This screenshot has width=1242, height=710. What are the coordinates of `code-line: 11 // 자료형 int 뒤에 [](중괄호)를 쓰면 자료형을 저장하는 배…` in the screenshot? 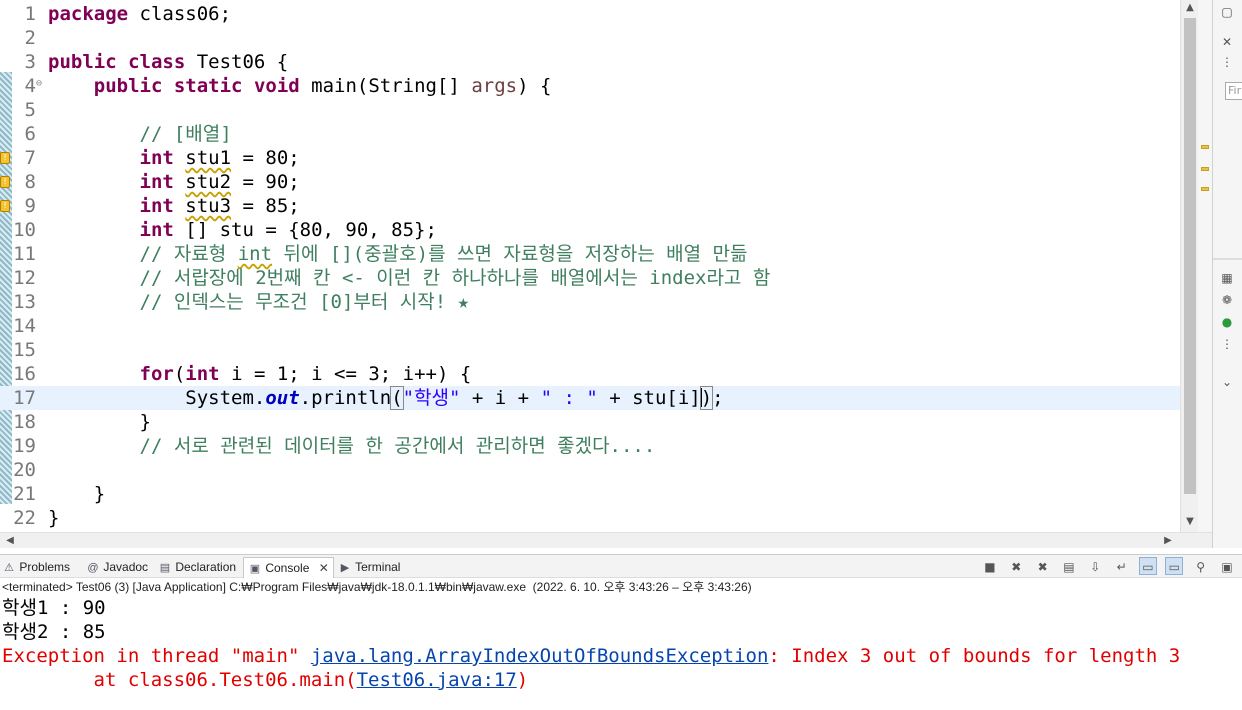 It's located at (590, 254).